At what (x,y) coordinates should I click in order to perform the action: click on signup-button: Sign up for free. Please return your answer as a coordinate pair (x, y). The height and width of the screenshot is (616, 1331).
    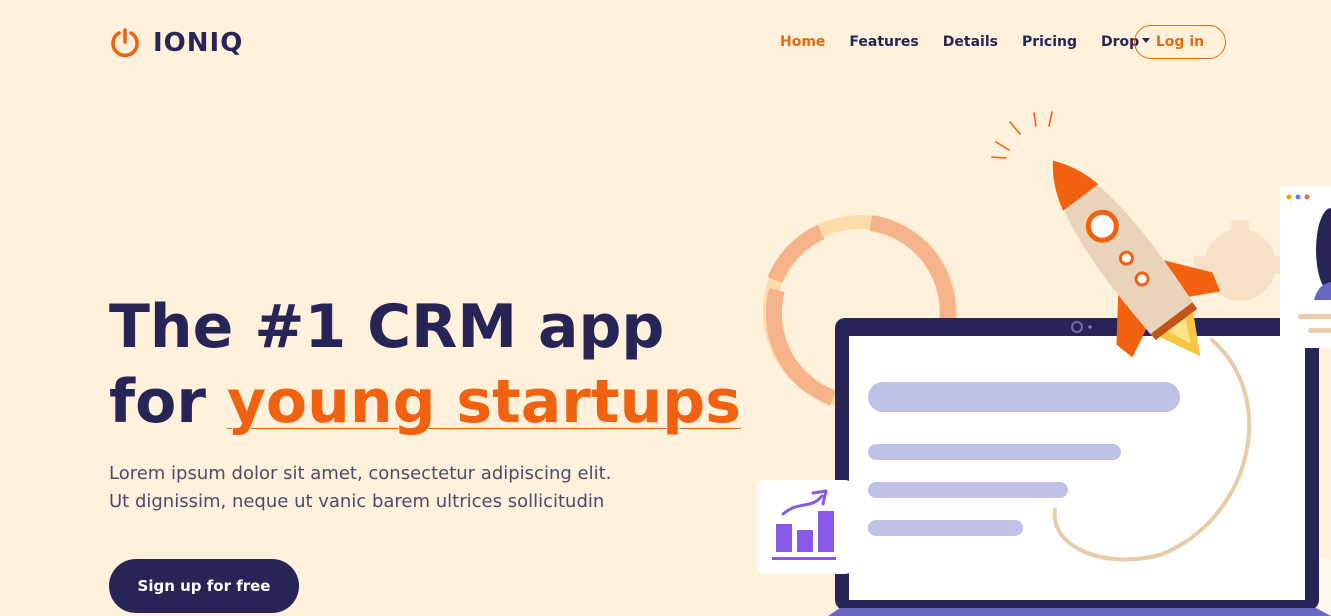
    Looking at the image, I should click on (204, 586).